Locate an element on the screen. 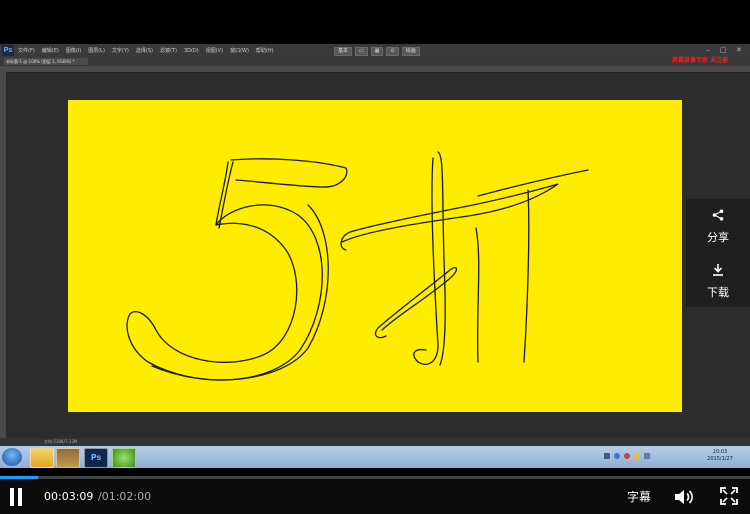 The height and width of the screenshot is (514, 750). doc-size-text: 文档:518K/7.13M is located at coordinates (61, 441).